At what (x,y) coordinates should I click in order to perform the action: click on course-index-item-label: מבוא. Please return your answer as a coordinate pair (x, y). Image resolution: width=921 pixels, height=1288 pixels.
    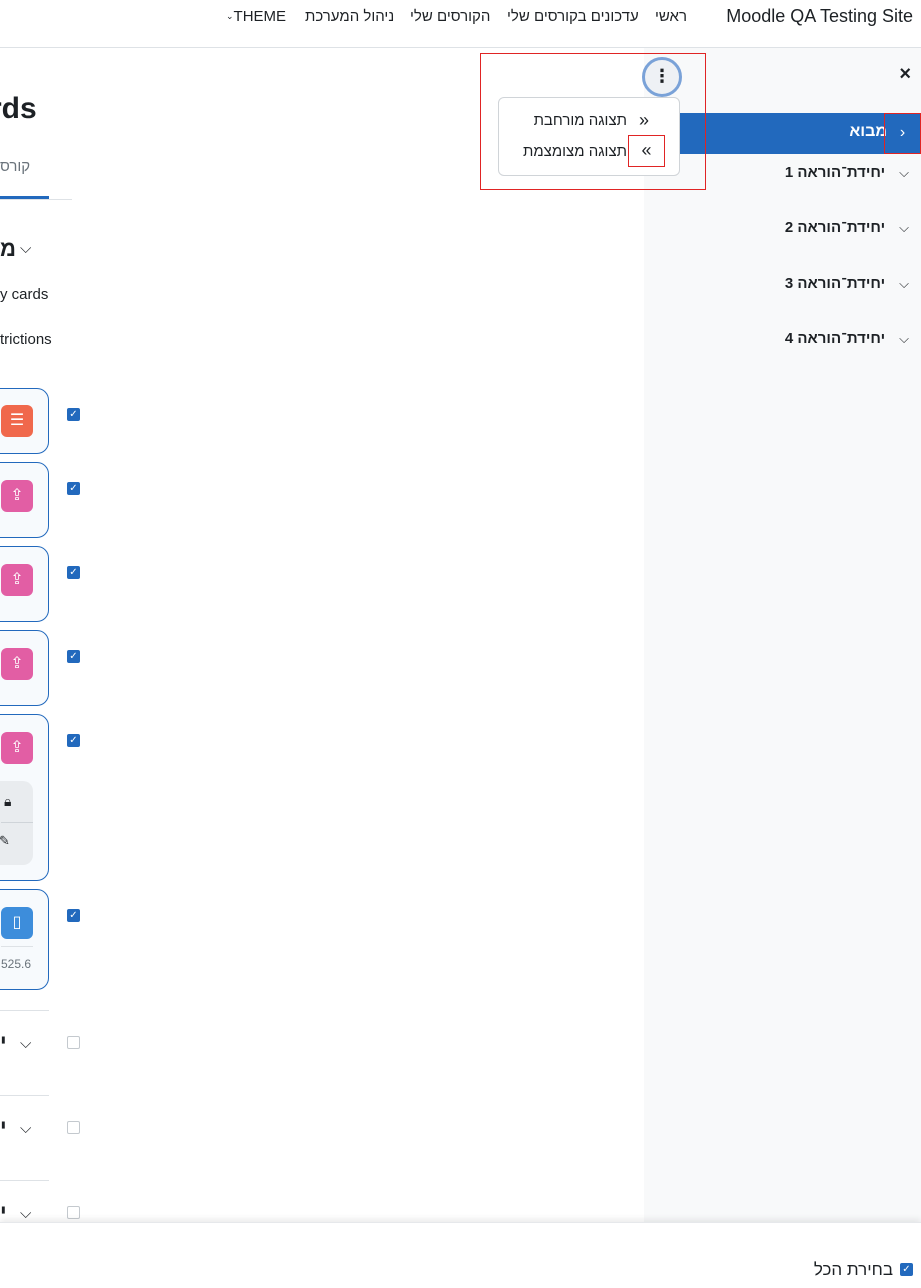
    Looking at the image, I should click on (868, 131).